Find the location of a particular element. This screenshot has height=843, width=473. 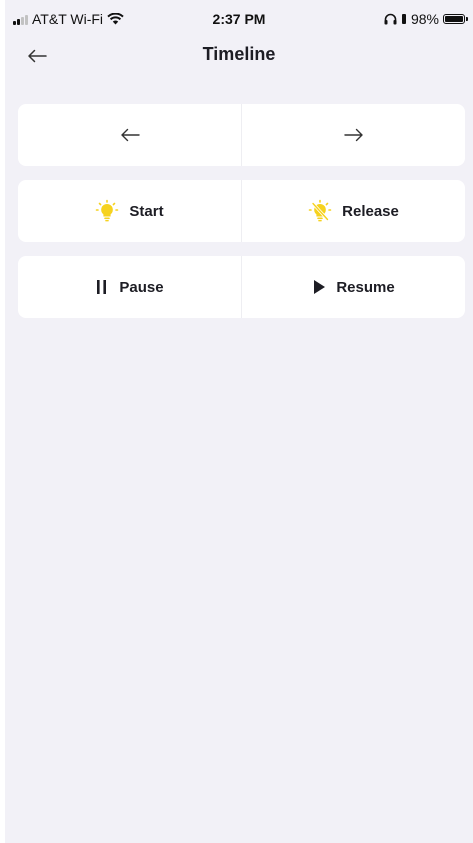

orientation-lock-icon is located at coordinates (404, 19).